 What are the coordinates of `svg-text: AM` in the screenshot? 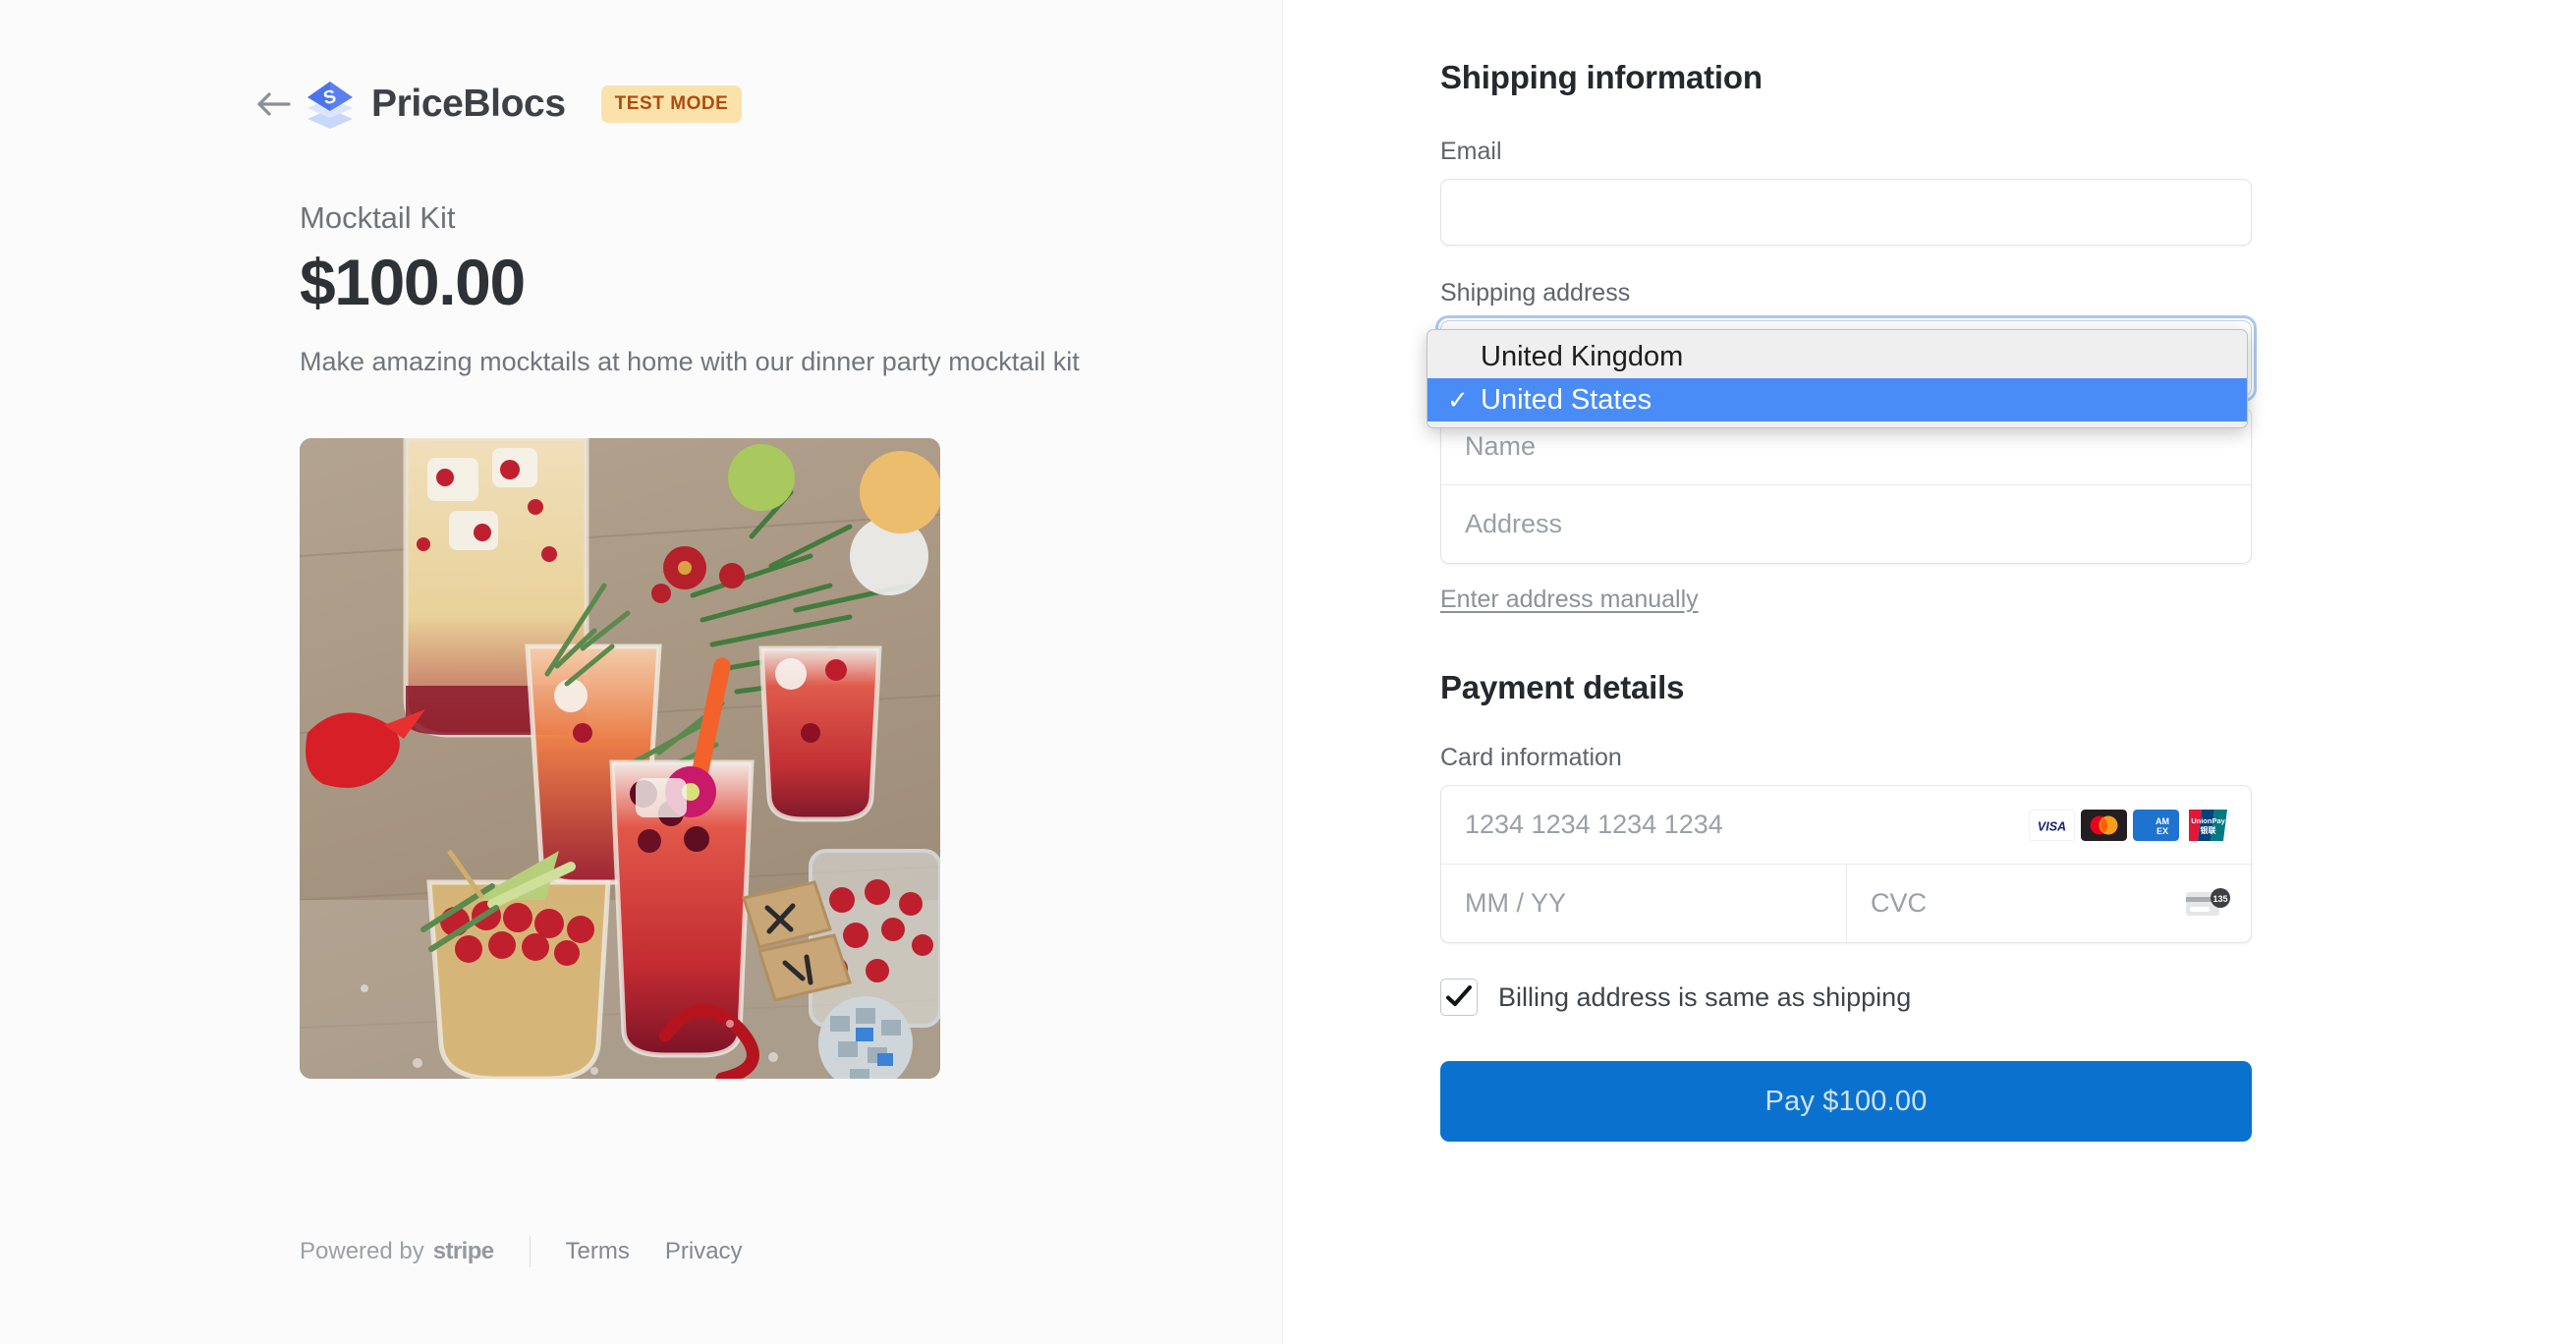 It's located at (2162, 821).